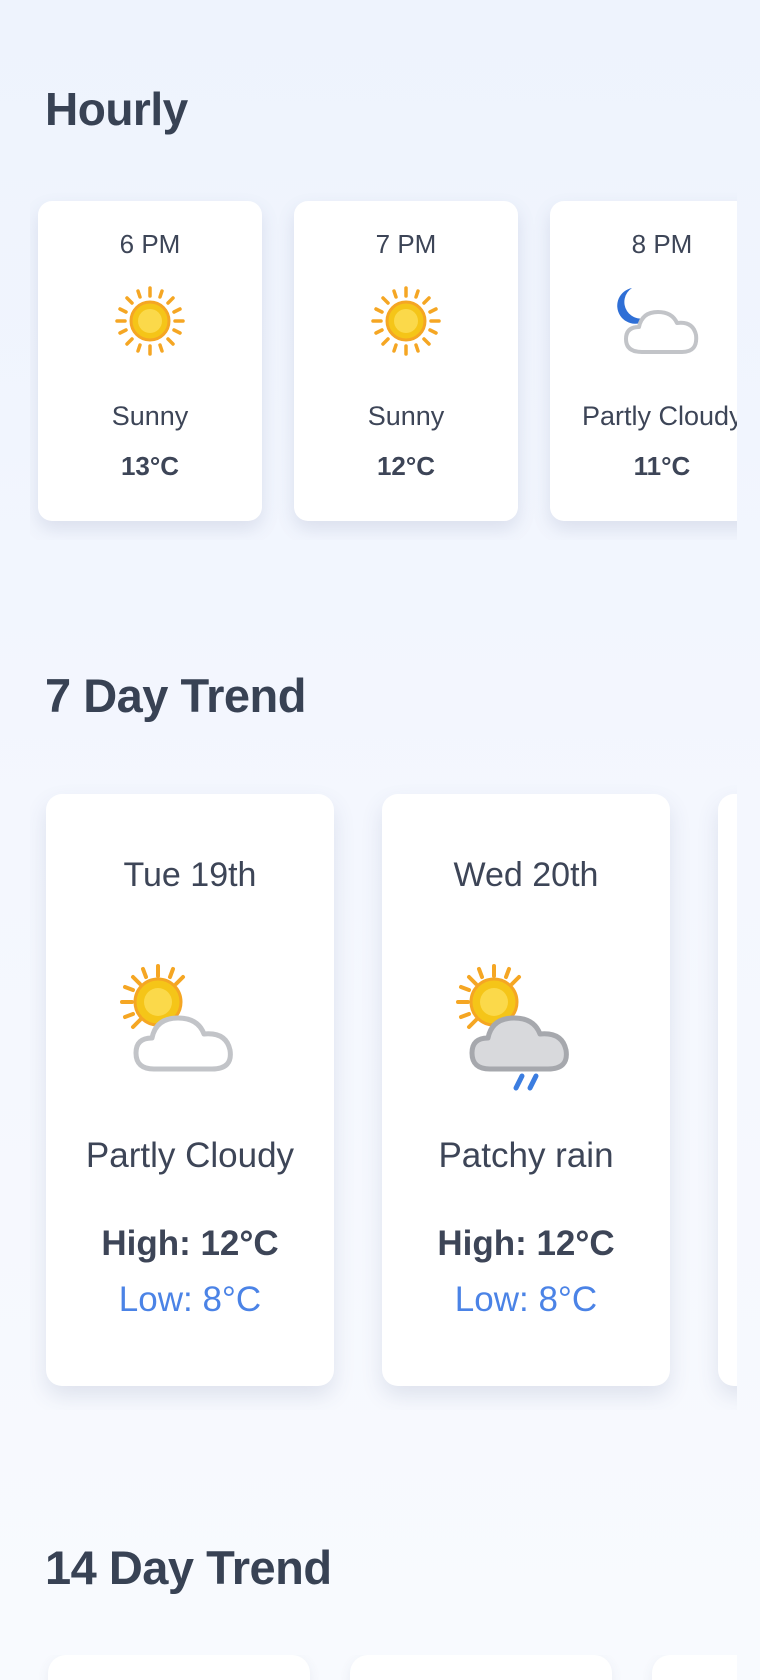  Describe the element at coordinates (175, 695) in the screenshot. I see `seven-day-title: 7 Day Trend` at that location.